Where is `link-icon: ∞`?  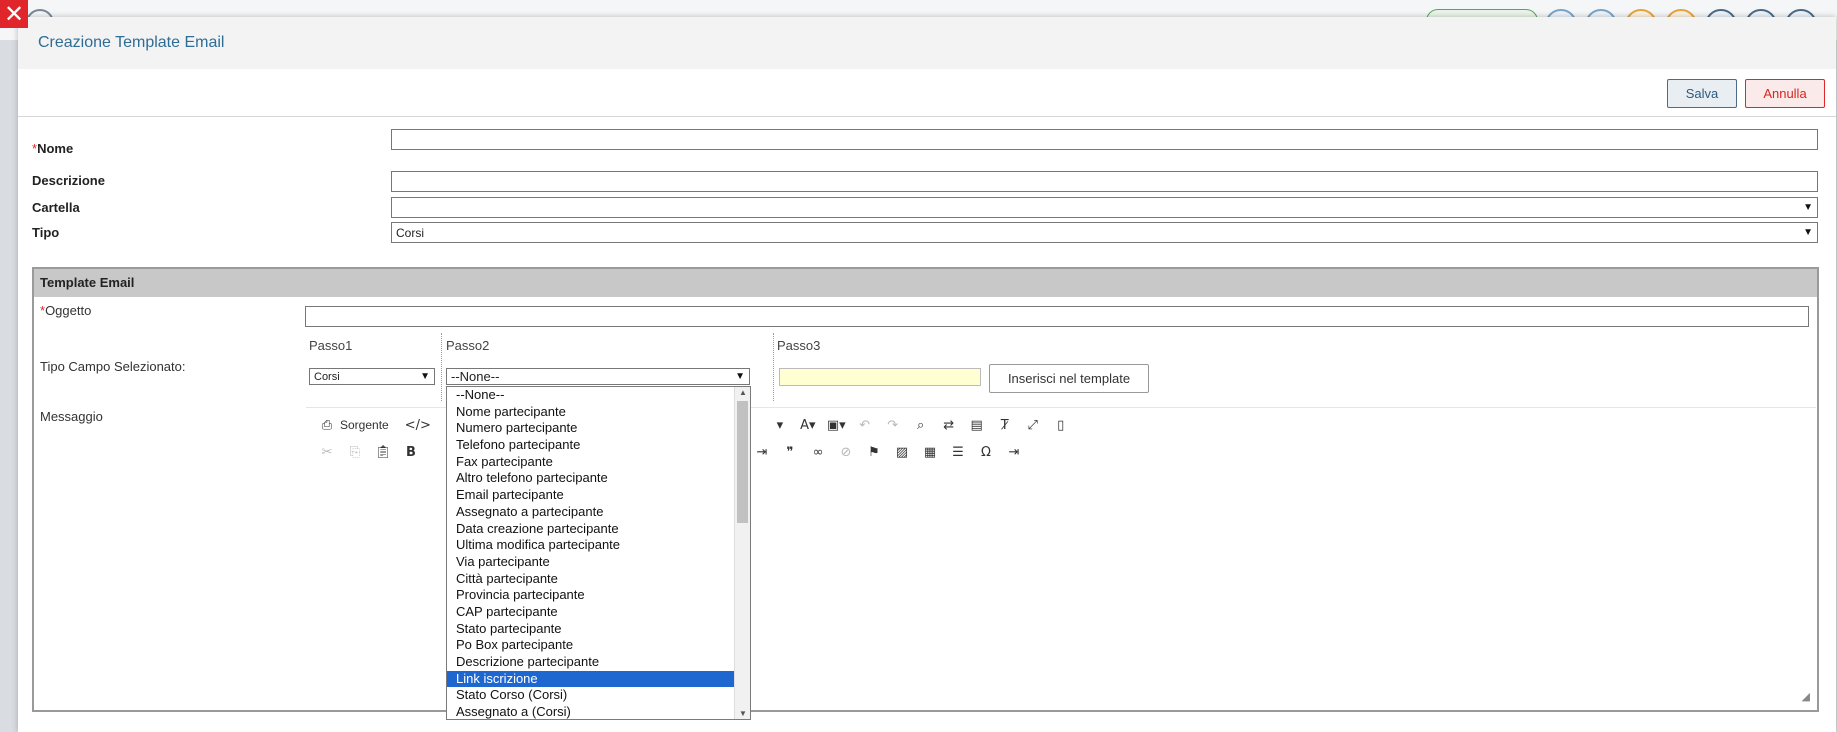 link-icon: ∞ is located at coordinates (818, 452).